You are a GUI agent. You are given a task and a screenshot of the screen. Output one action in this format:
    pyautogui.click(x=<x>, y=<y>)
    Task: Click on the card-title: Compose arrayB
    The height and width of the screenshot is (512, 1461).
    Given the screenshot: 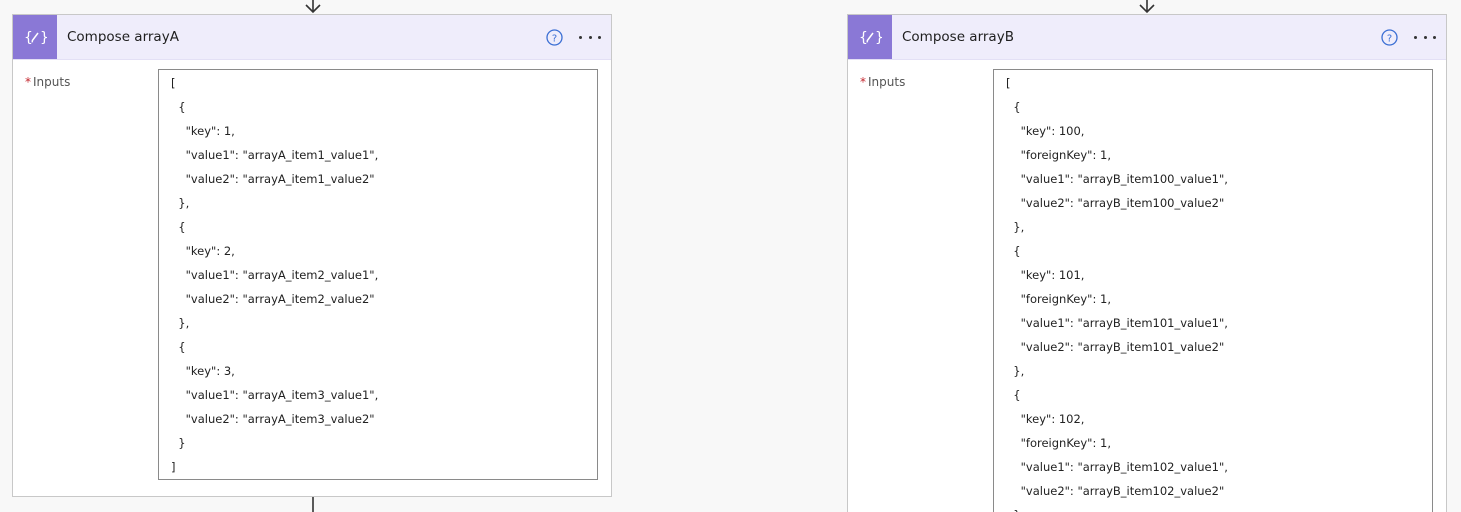 What is the action you would take?
    pyautogui.click(x=958, y=37)
    